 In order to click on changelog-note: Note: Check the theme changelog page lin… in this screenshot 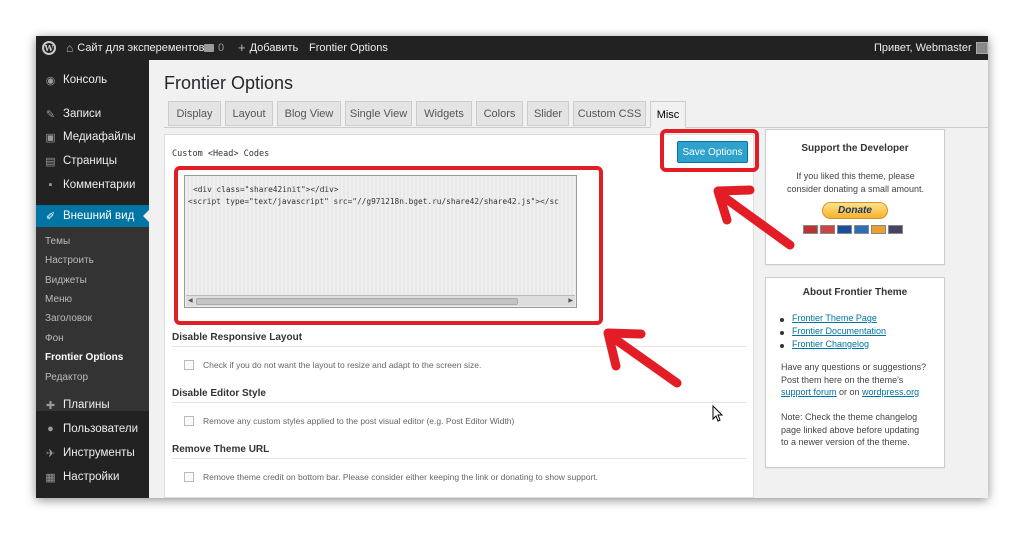, I will do `click(850, 429)`.